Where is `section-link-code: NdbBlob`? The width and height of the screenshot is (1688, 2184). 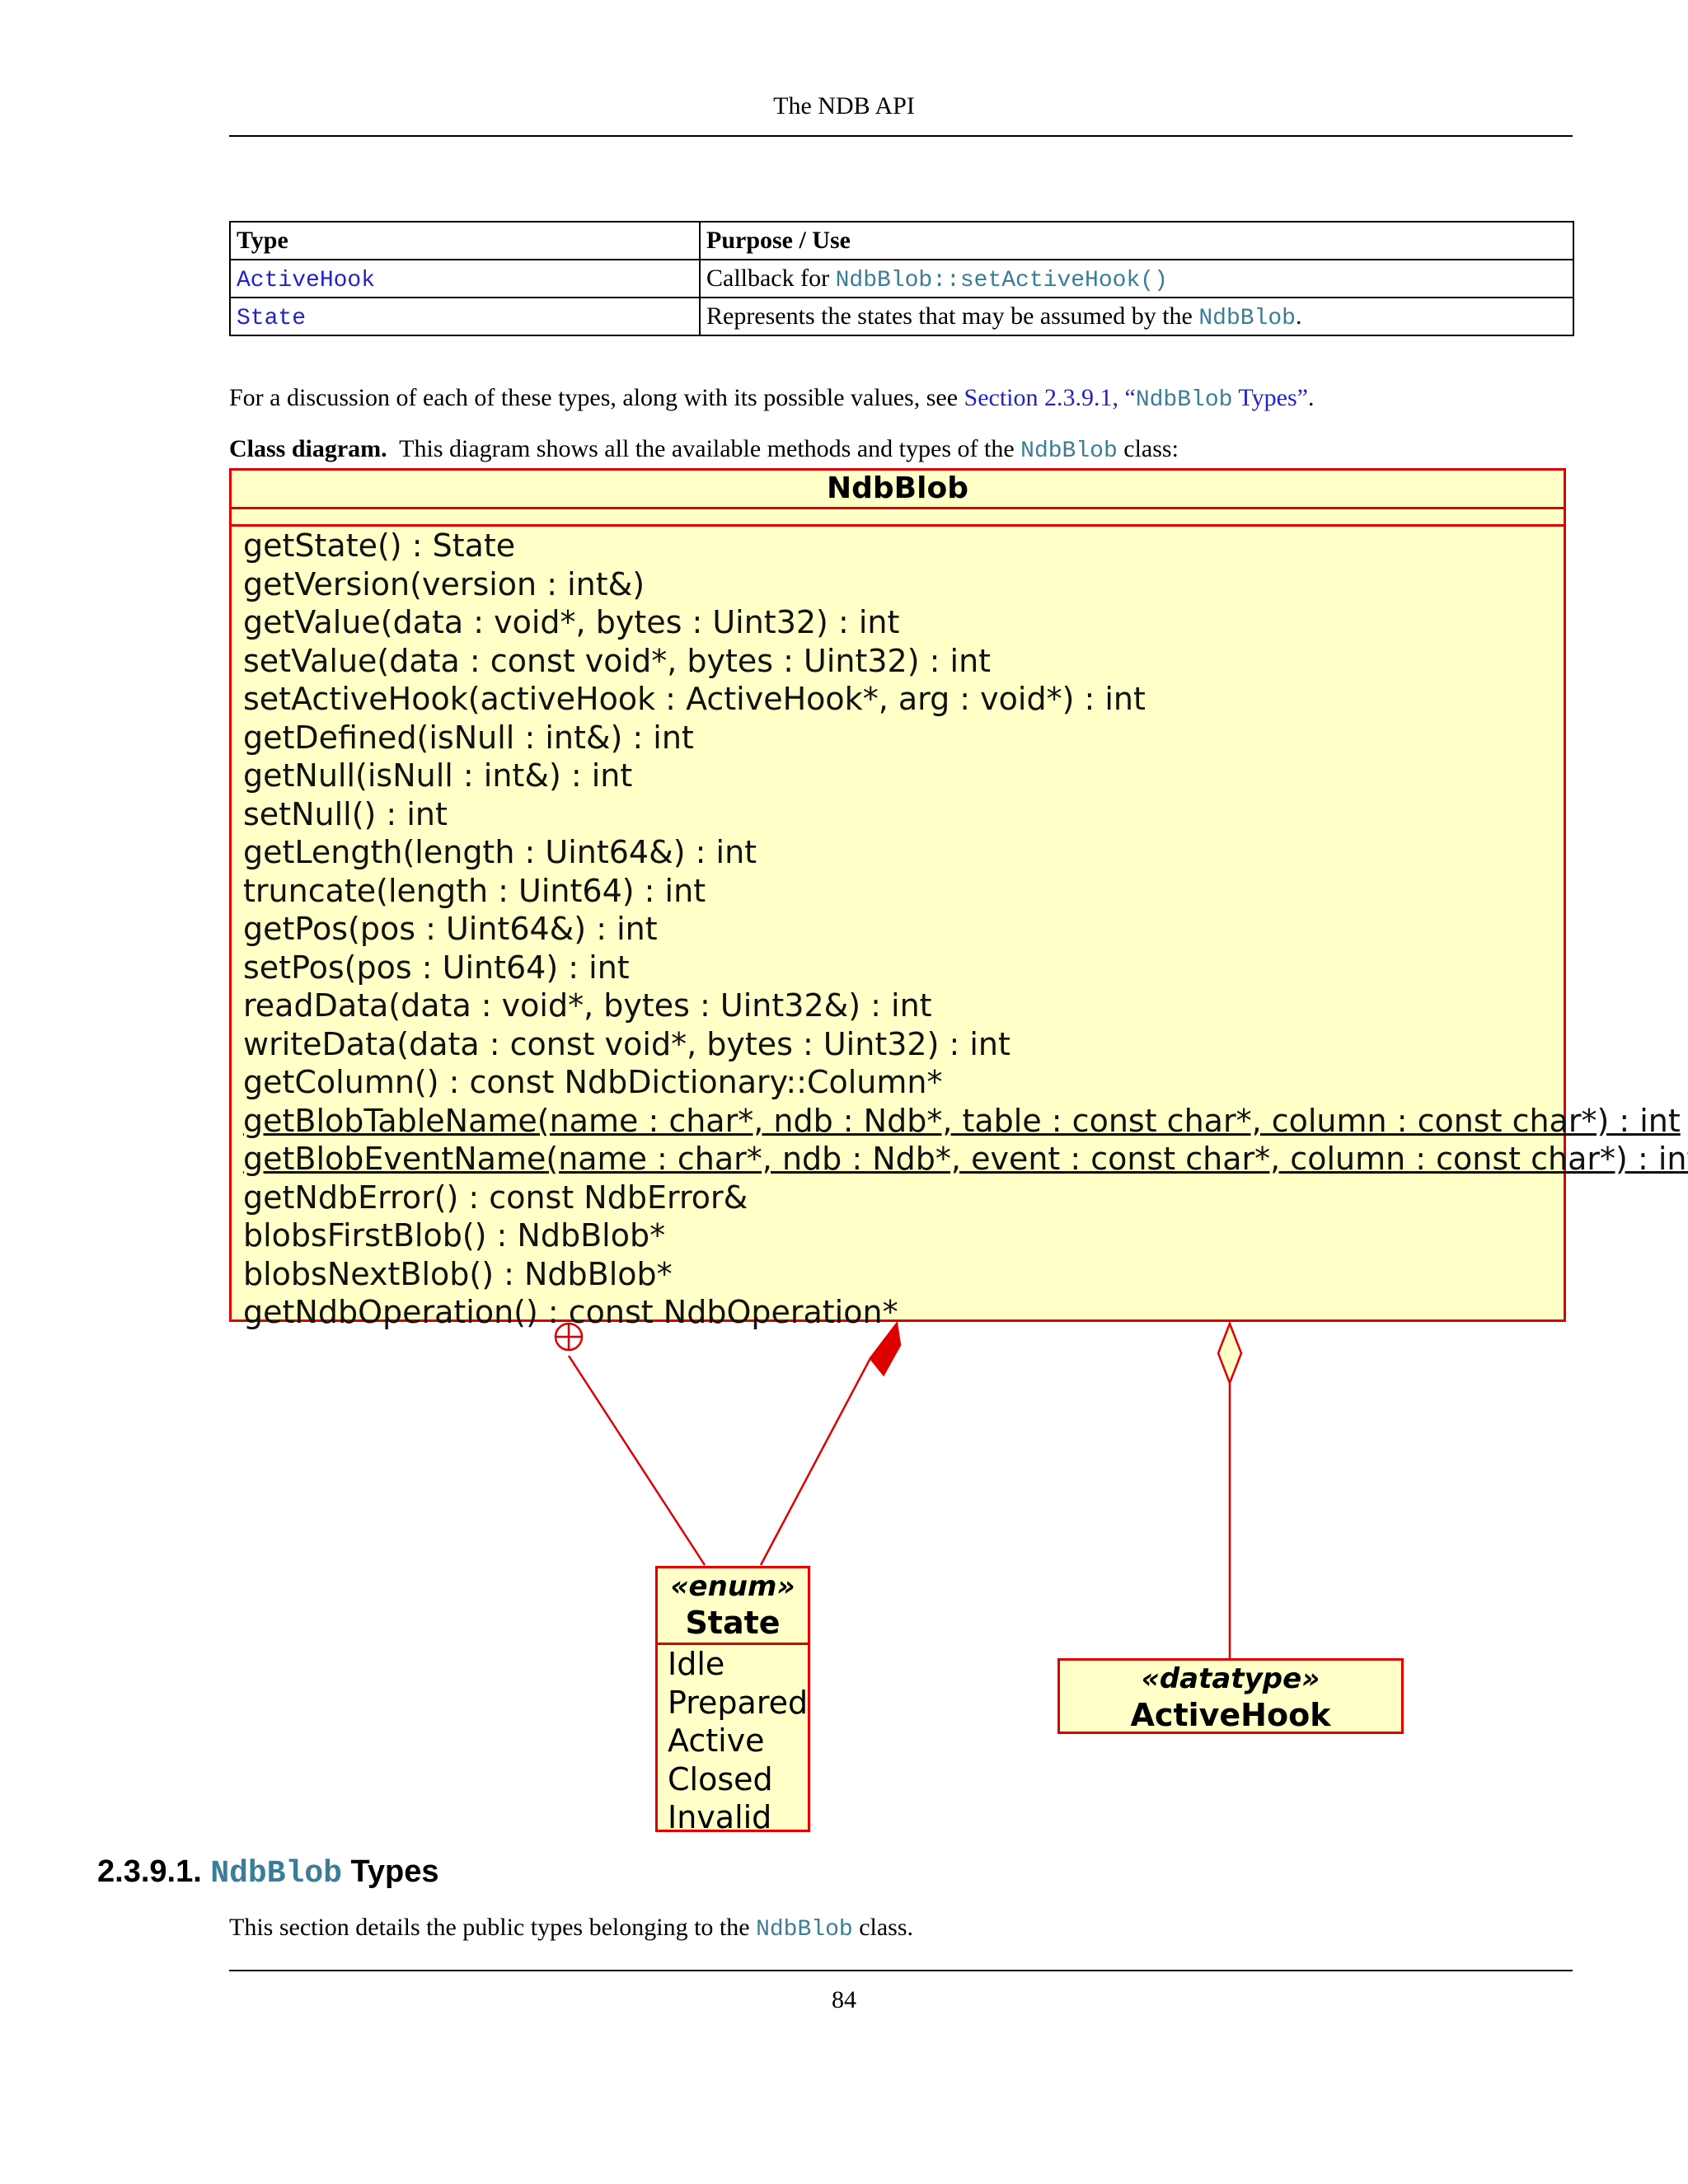
section-link-code: NdbBlob is located at coordinates (1184, 400).